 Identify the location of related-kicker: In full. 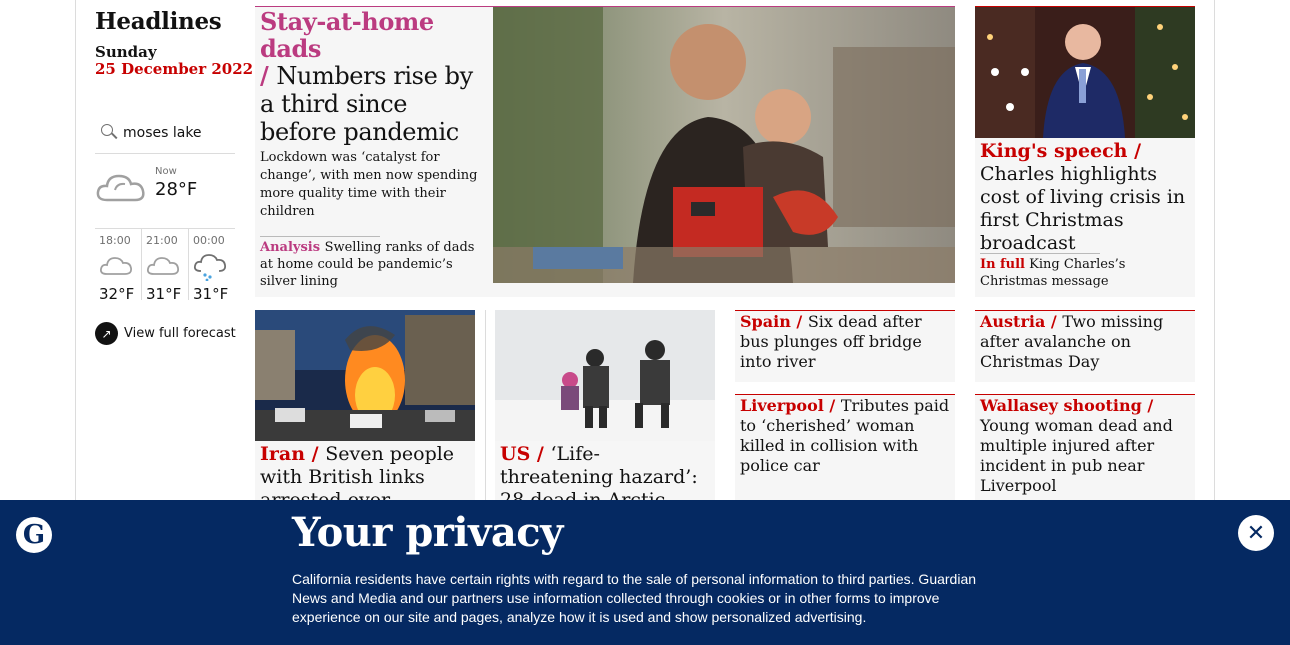
(1002, 264).